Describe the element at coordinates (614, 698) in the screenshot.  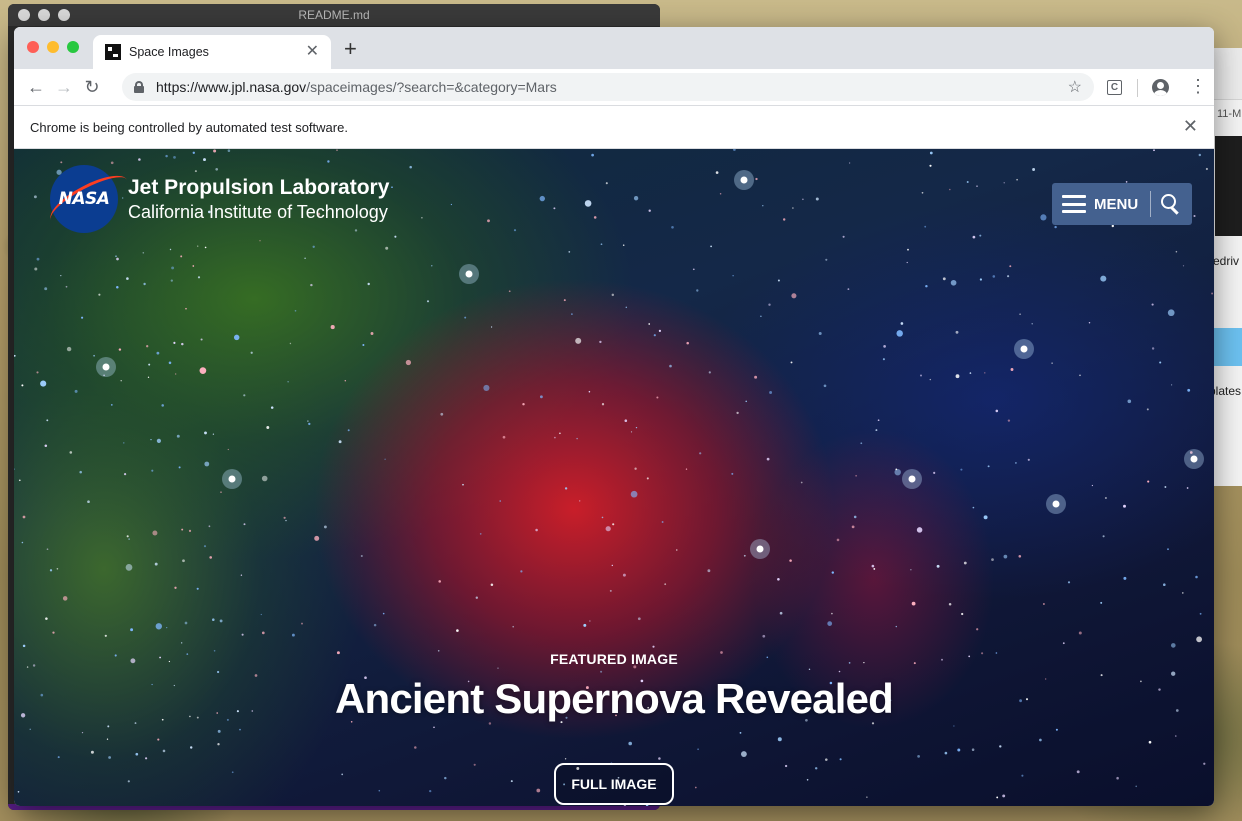
I see `featured-title: Ancient Supernova Revealed` at that location.